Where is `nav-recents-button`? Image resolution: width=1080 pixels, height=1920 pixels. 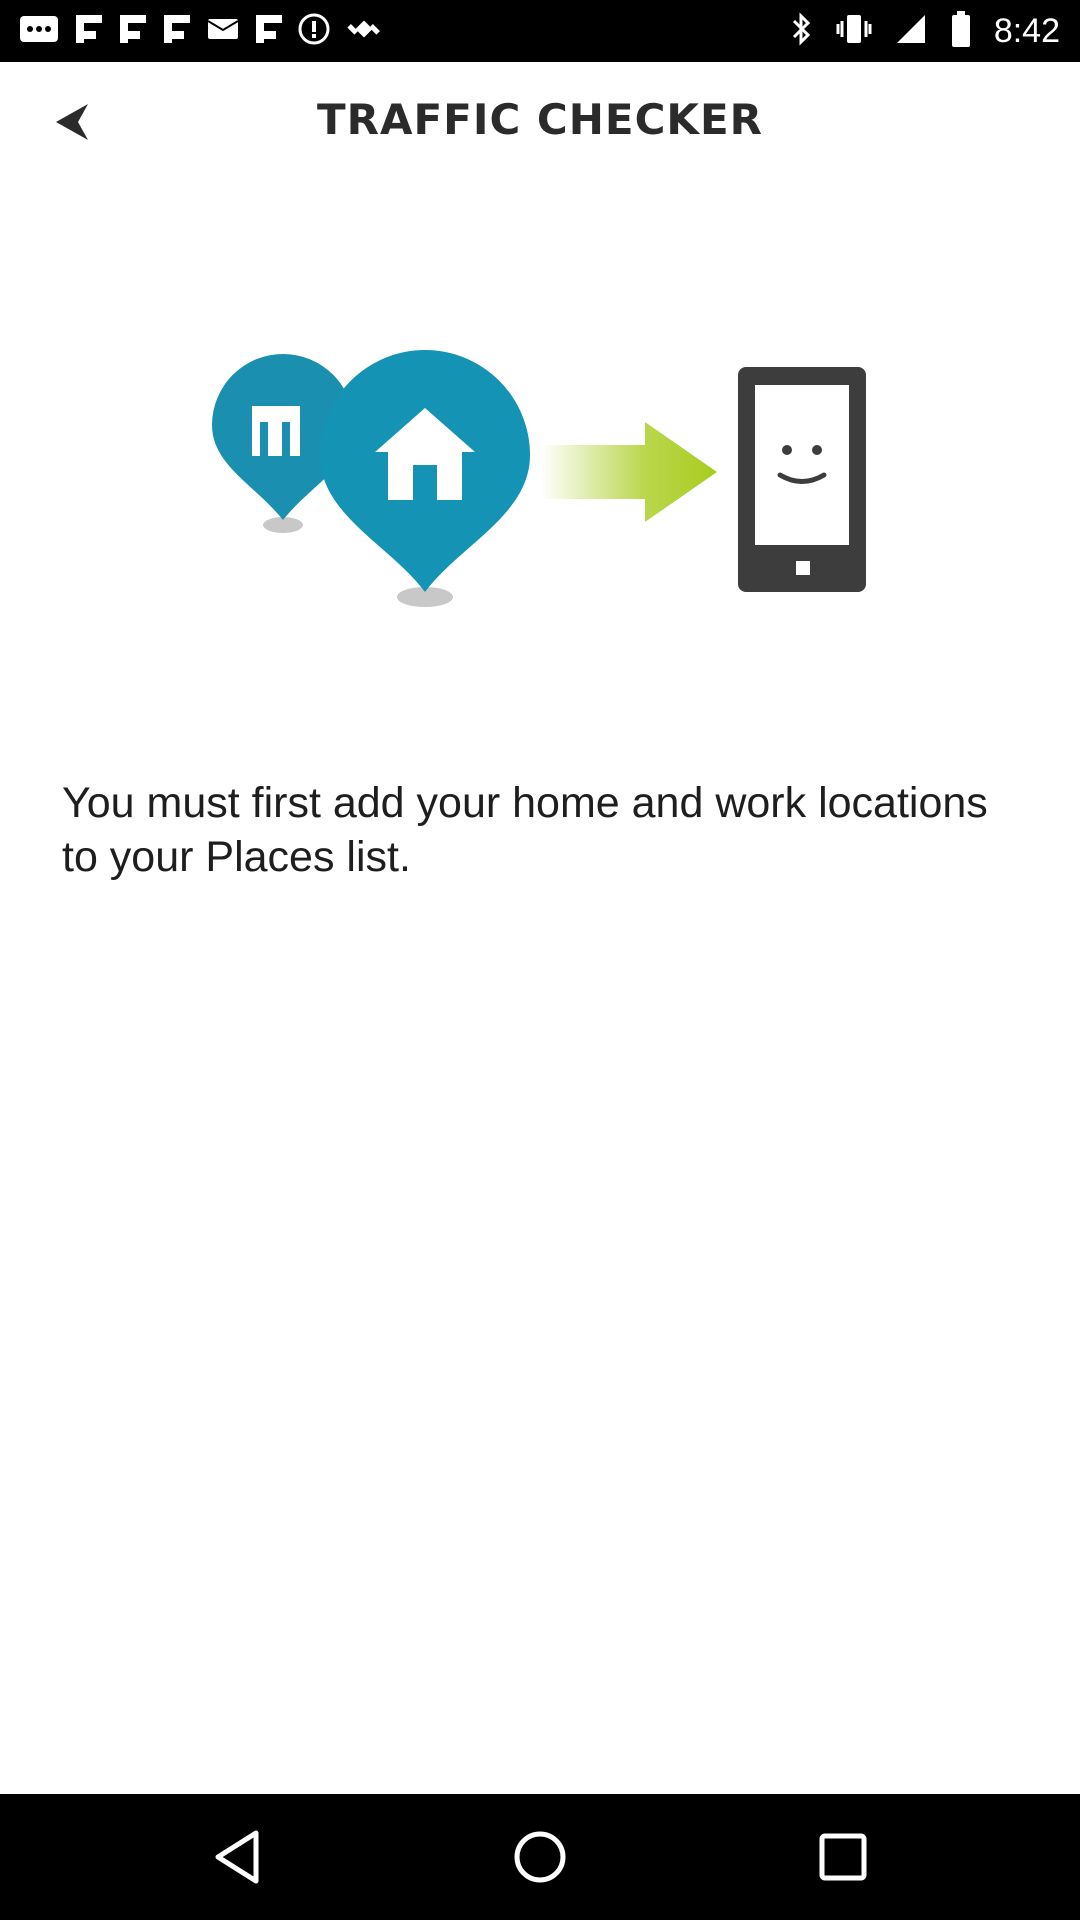
nav-recents-button is located at coordinates (843, 1857).